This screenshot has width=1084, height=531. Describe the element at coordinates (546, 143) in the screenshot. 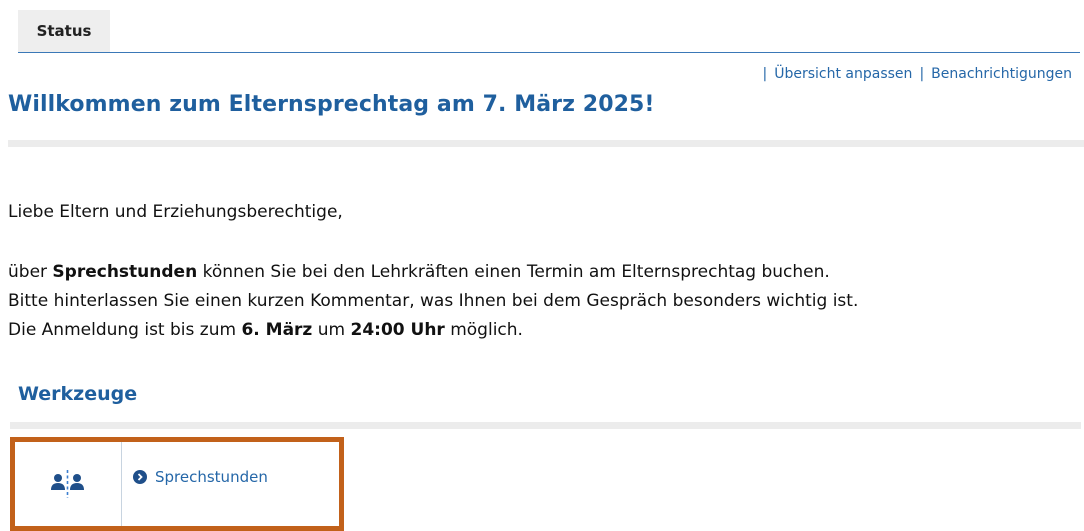

I see `title-divider` at that location.